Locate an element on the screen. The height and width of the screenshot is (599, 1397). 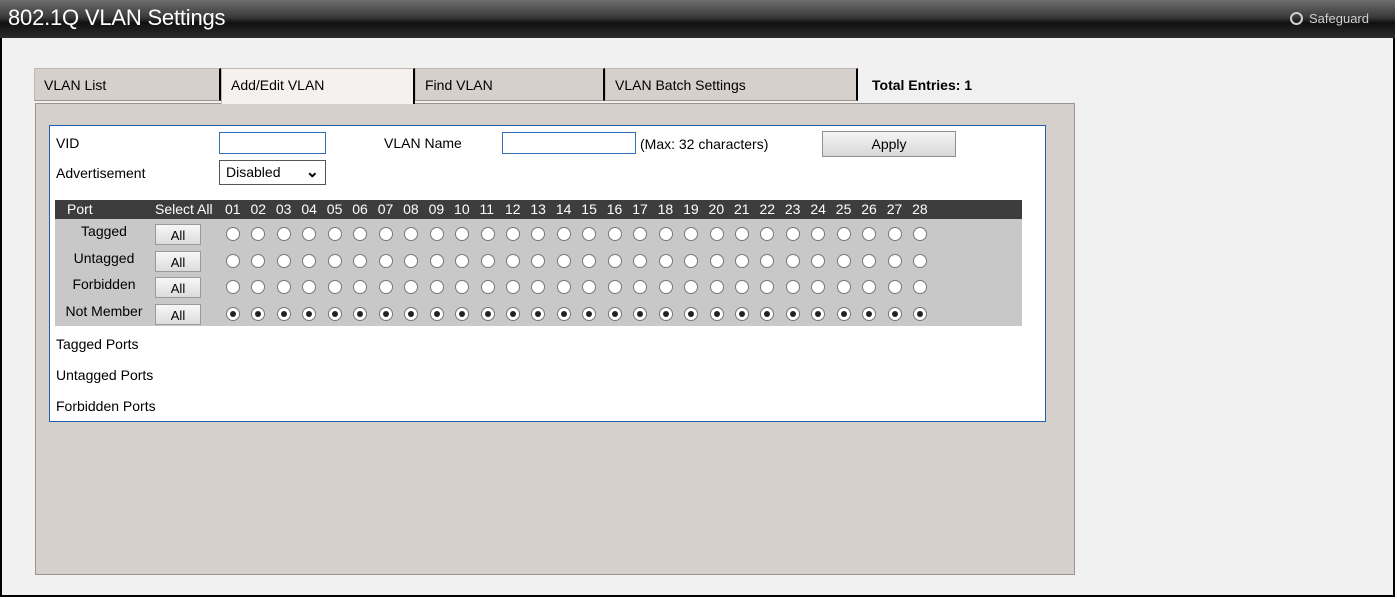
tab-find-vlan: Find VLAN is located at coordinates (510, 84).